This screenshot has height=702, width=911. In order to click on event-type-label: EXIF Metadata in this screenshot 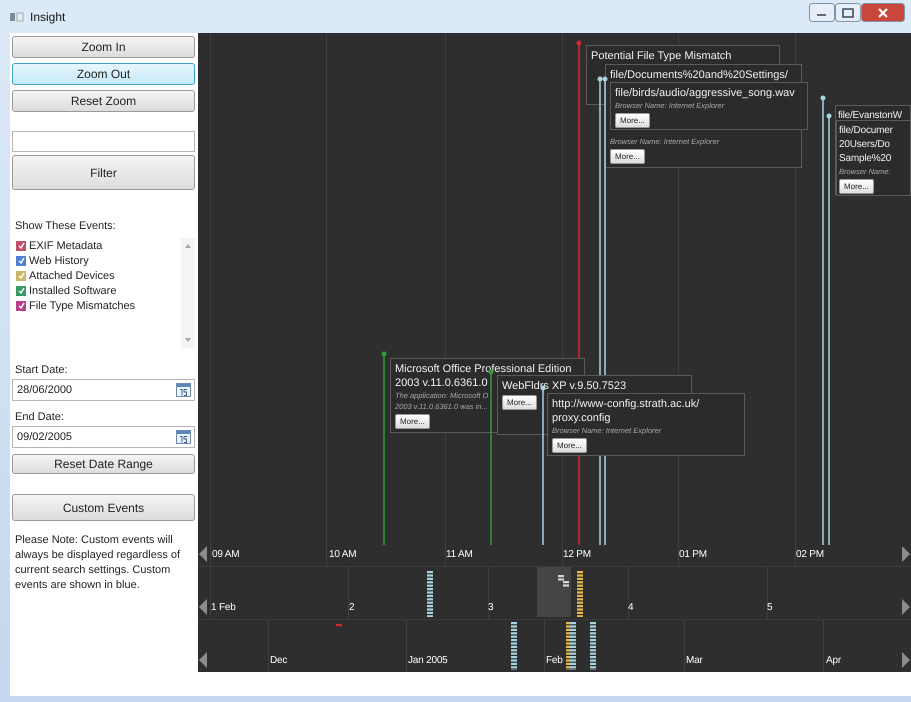, I will do `click(65, 246)`.